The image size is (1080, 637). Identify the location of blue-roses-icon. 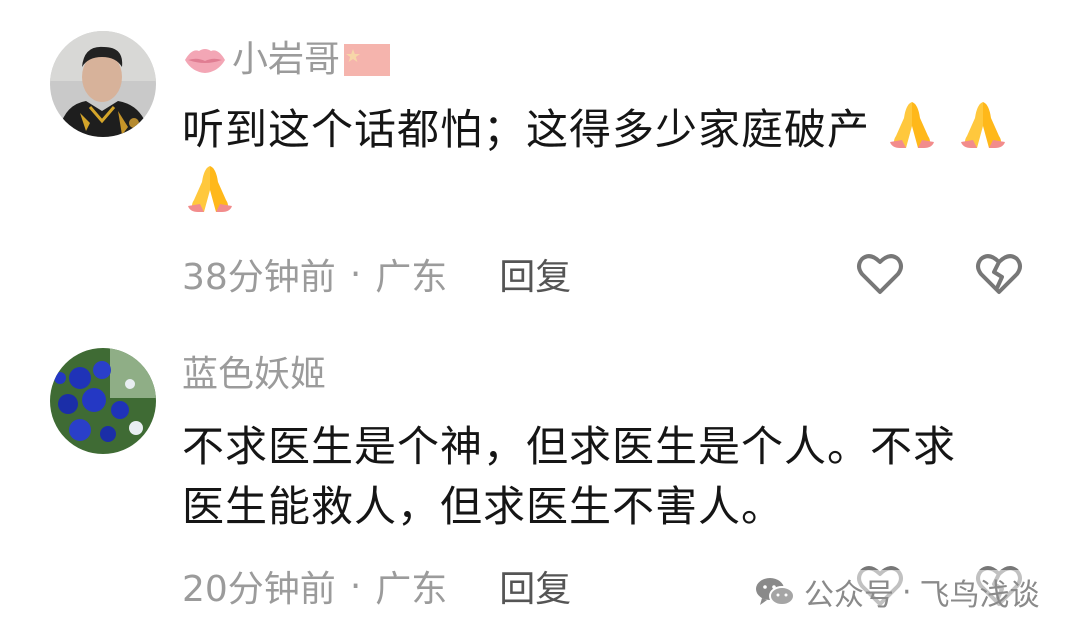
(103, 401).